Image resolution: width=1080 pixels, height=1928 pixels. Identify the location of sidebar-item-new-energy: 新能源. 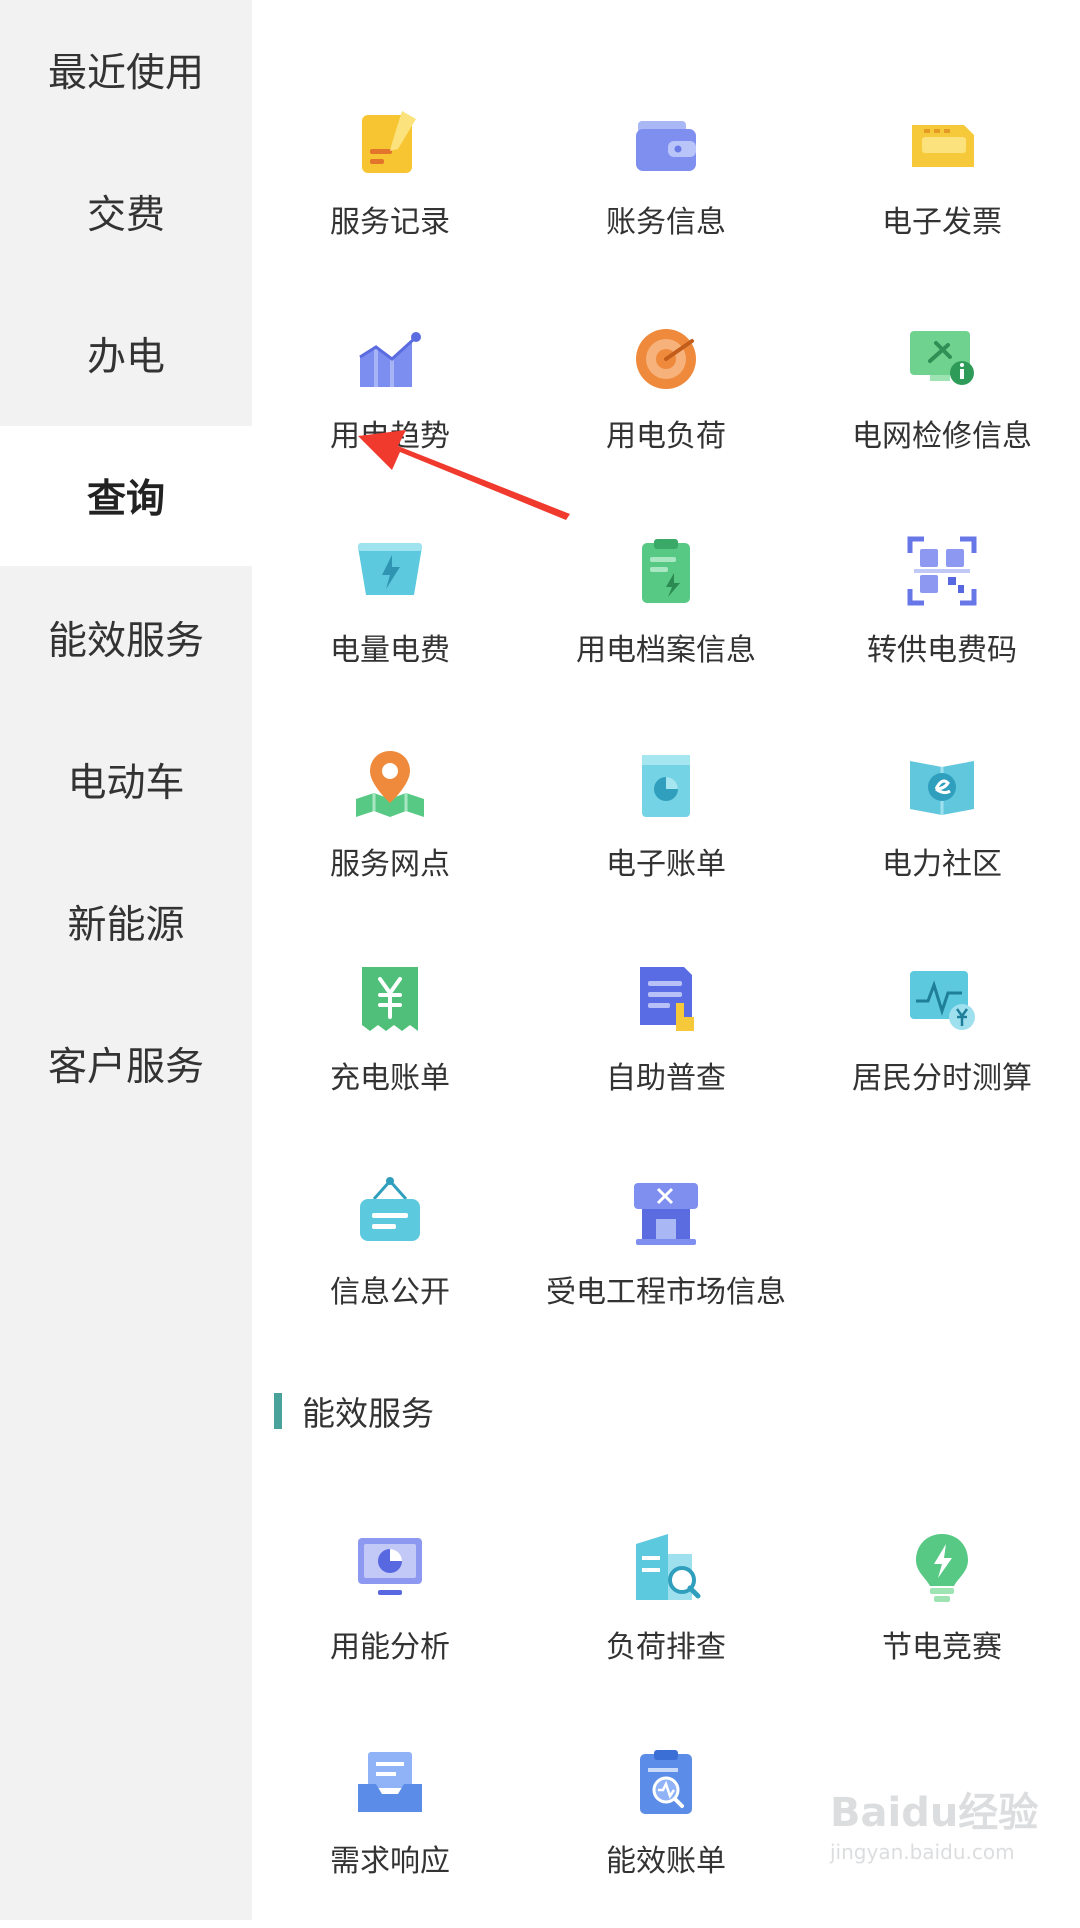
(126, 922).